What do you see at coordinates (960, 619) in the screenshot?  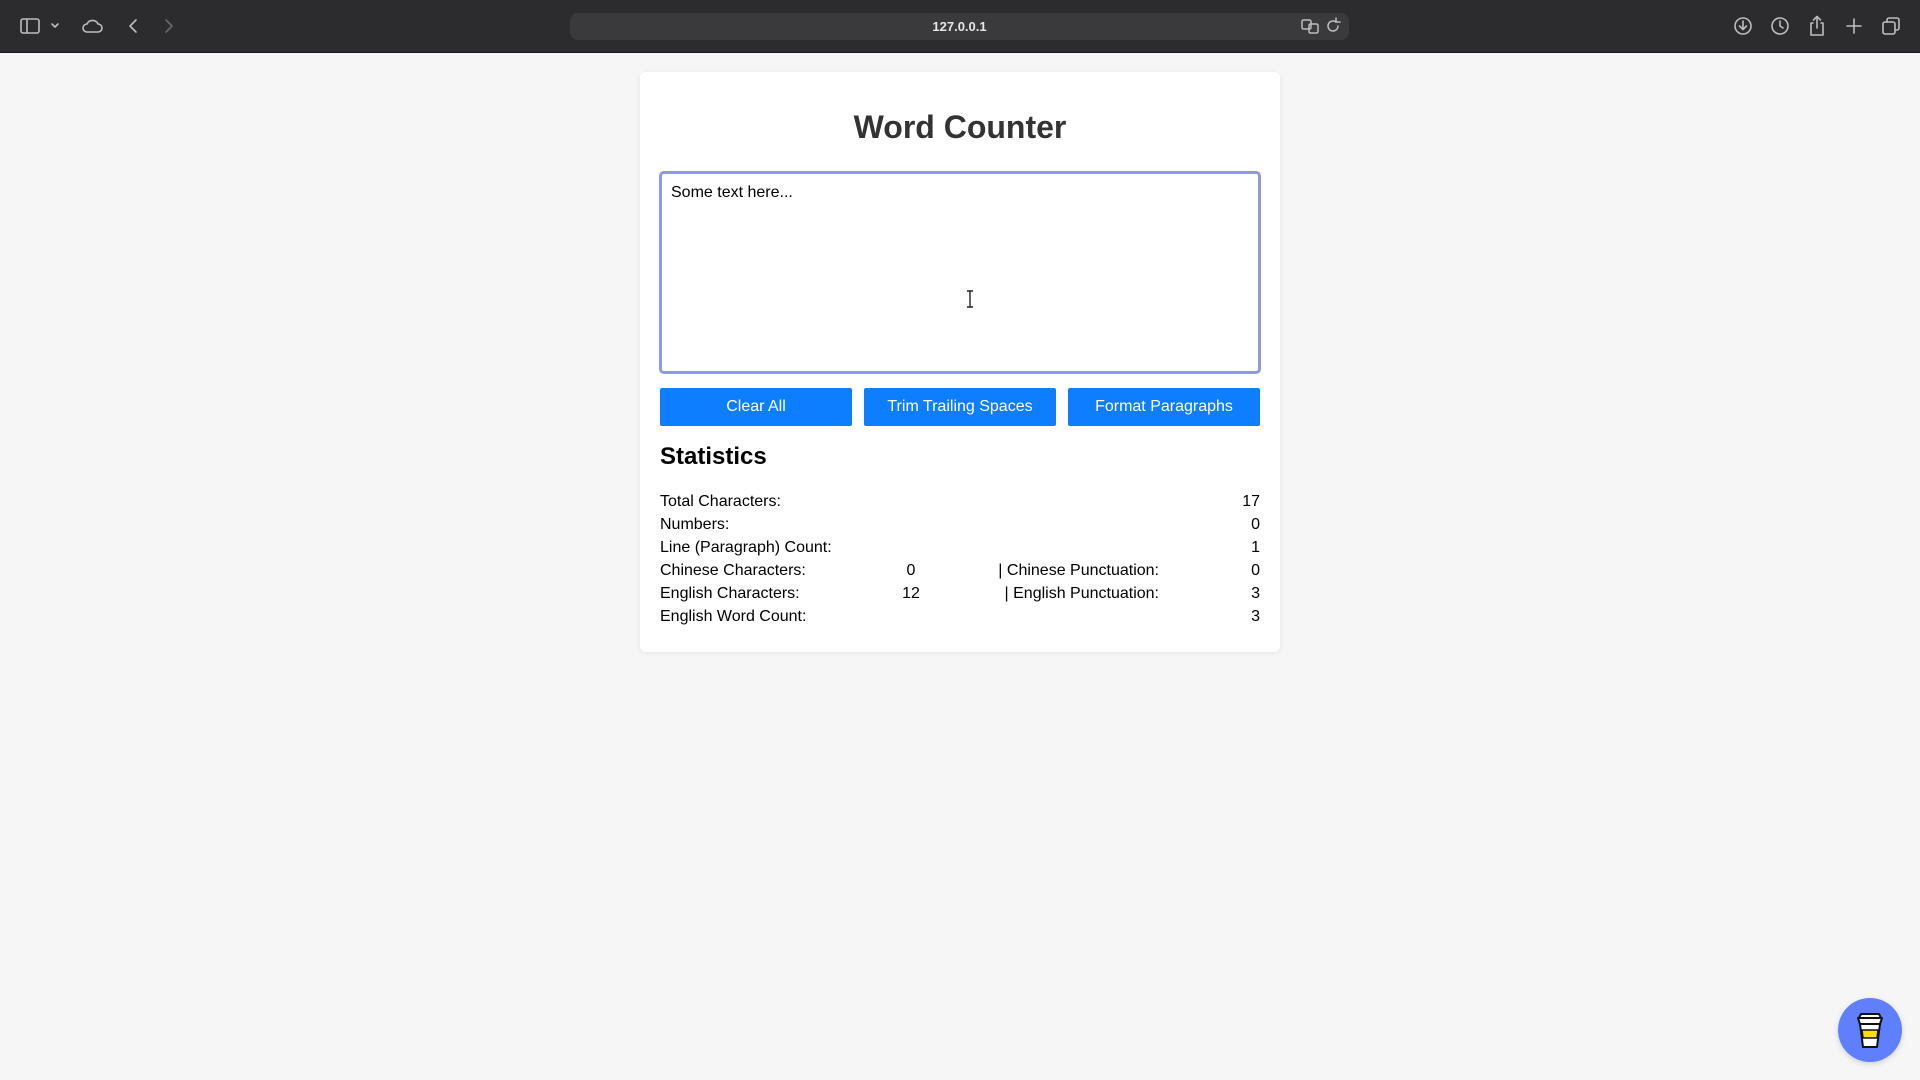 I see `stat-row-english-word-count: English Word Count: 3` at bounding box center [960, 619].